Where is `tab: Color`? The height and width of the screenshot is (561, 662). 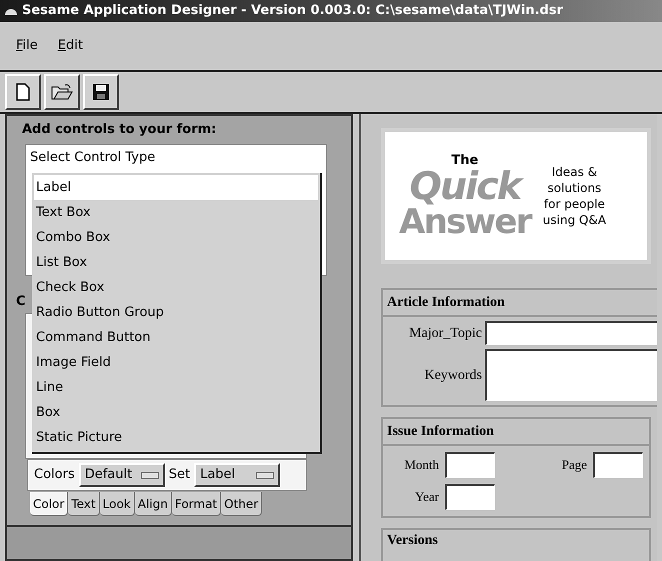 tab: Color is located at coordinates (49, 504).